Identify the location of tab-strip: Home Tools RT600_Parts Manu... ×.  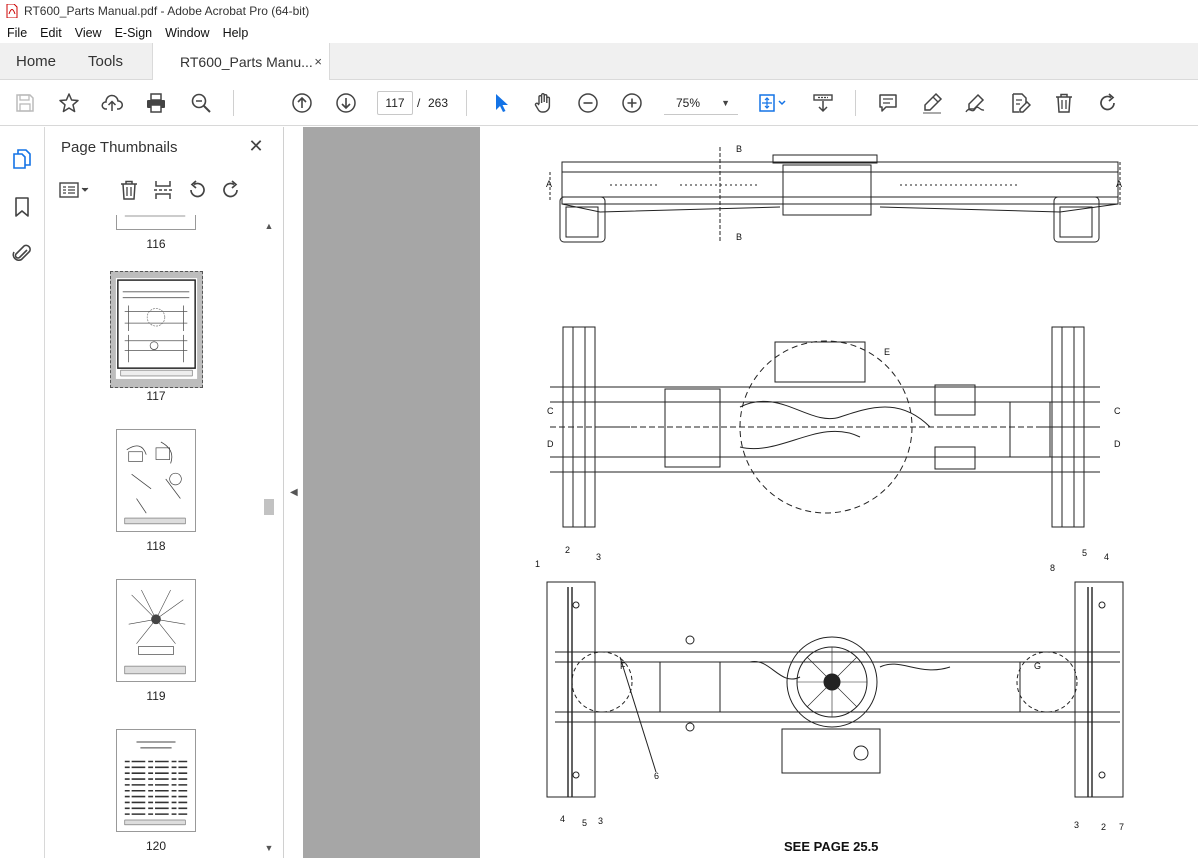
(599, 62).